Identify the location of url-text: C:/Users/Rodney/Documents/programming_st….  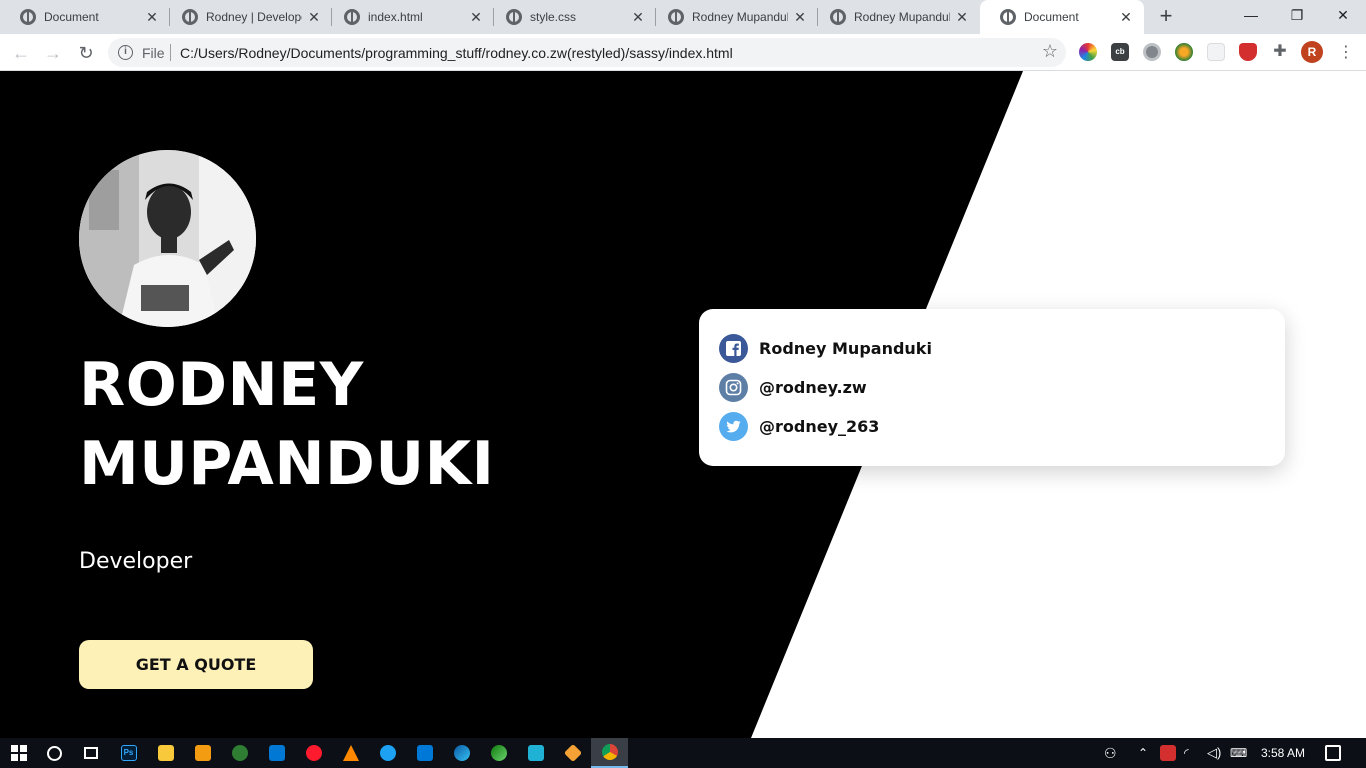
(456, 53).